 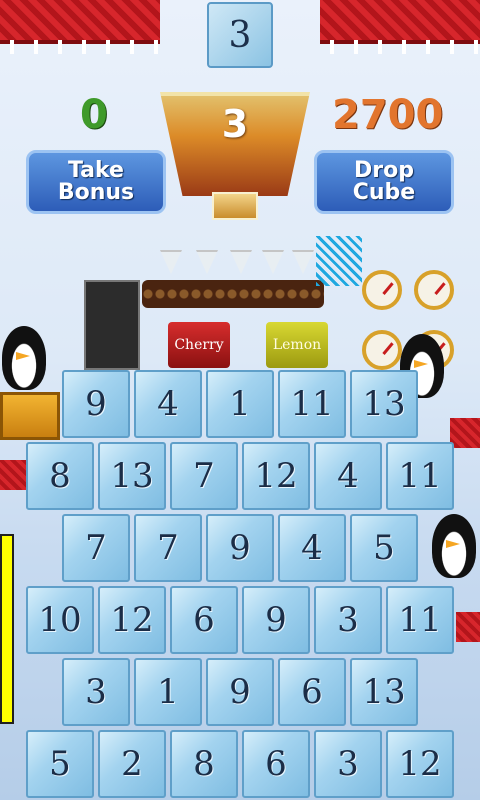 I want to click on cherry-can: Cherry, so click(x=199, y=345).